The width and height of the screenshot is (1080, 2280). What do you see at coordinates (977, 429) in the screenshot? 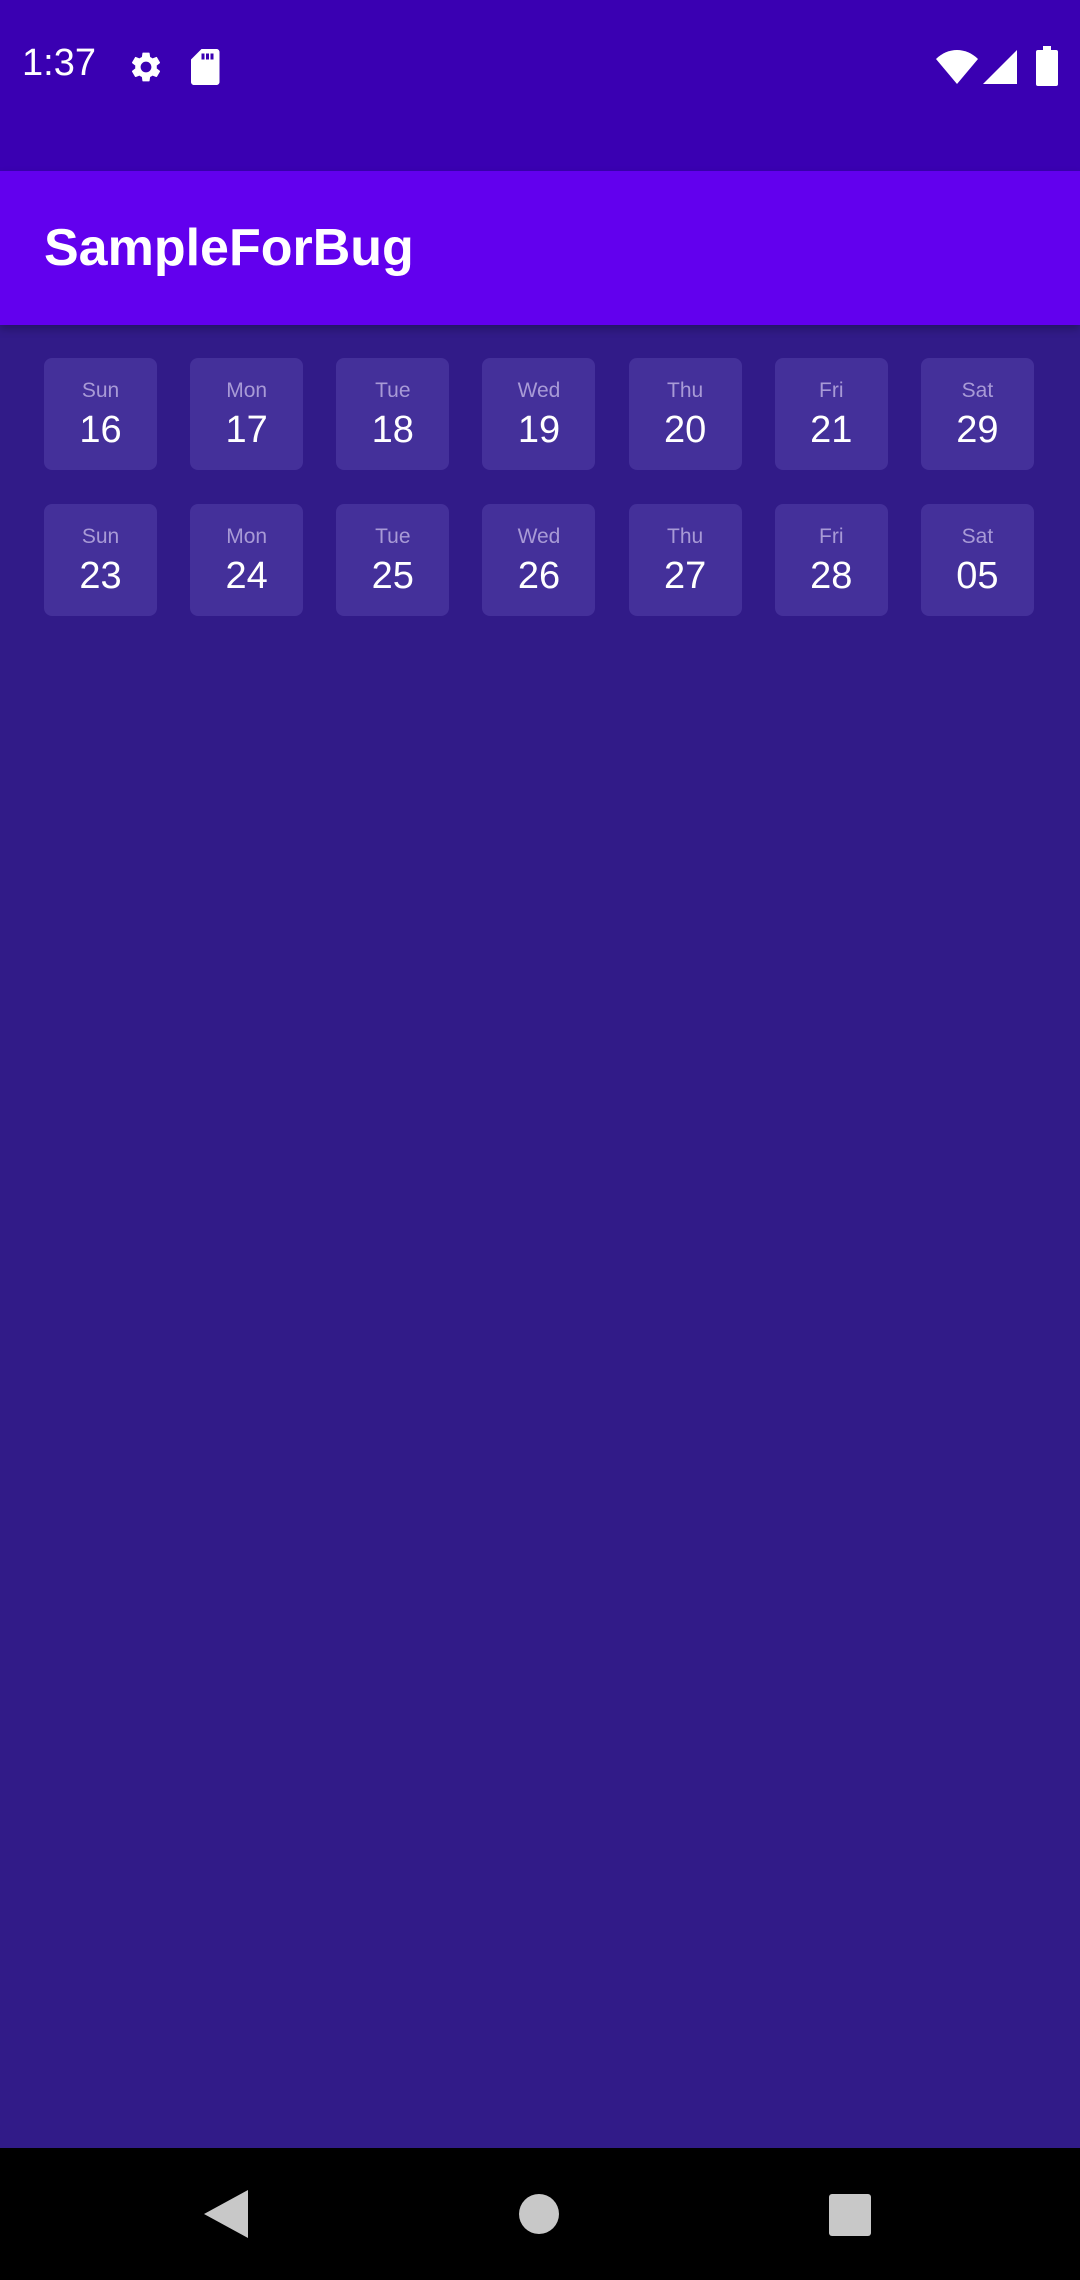
I see `day-number: 29` at bounding box center [977, 429].